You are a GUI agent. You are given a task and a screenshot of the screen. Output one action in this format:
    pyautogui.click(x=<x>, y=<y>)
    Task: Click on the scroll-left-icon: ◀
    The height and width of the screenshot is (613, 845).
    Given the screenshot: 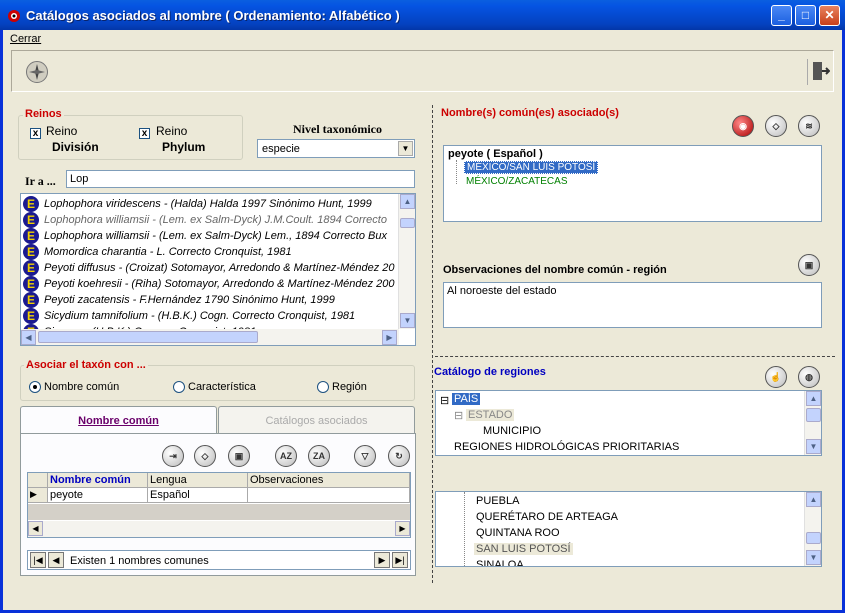 What is the action you would take?
    pyautogui.click(x=28, y=337)
    